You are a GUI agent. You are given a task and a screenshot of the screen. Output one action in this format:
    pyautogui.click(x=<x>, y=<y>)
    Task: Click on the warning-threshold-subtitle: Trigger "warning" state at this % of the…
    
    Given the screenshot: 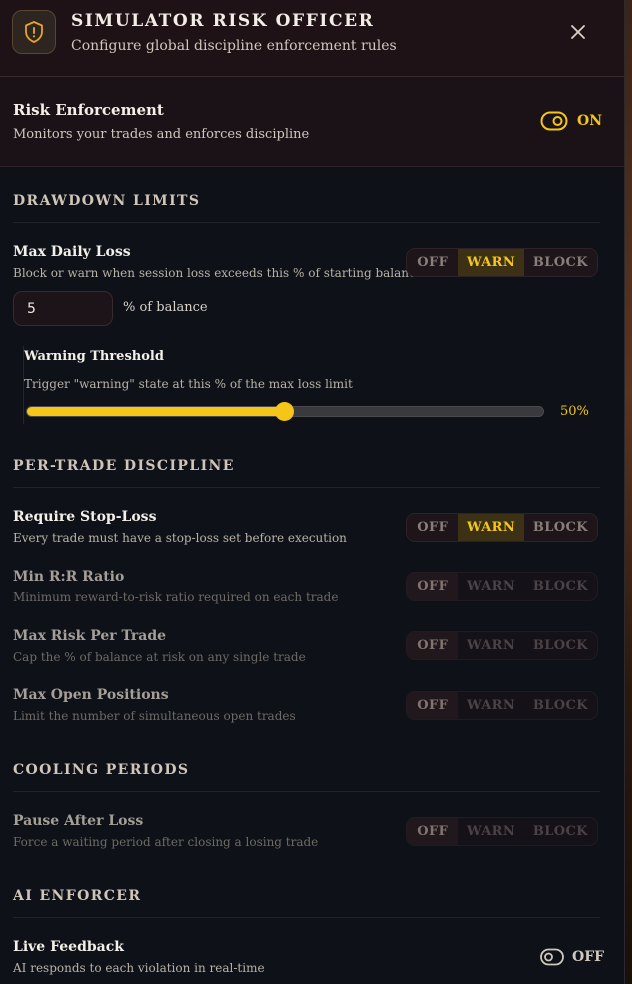 What is the action you would take?
    pyautogui.click(x=188, y=384)
    